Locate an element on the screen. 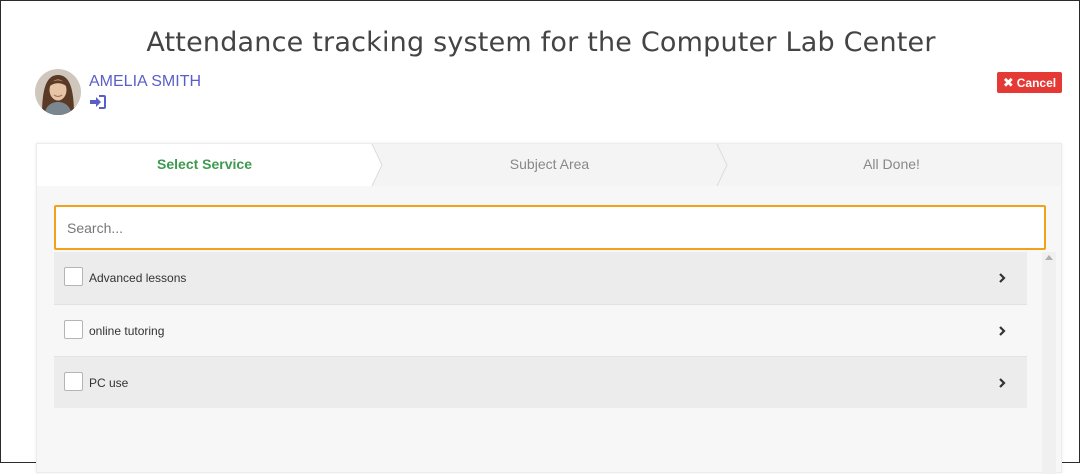 The image size is (1080, 474). service-label: online tutoring is located at coordinates (127, 331).